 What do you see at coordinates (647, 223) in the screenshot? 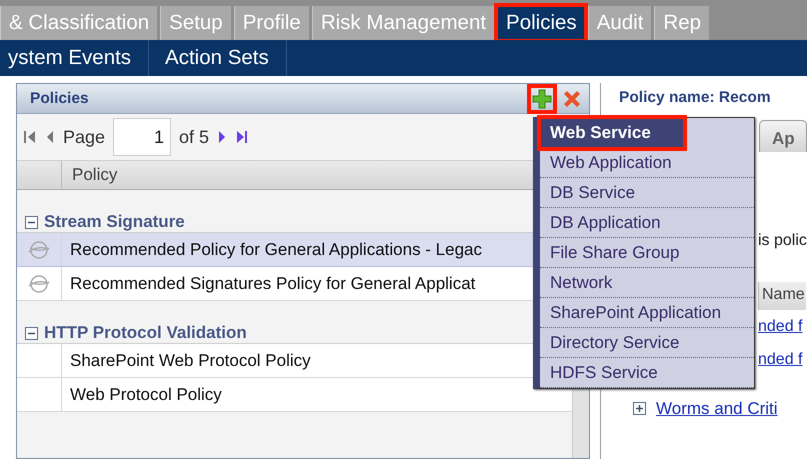
I see `menu-item: DB Application` at bounding box center [647, 223].